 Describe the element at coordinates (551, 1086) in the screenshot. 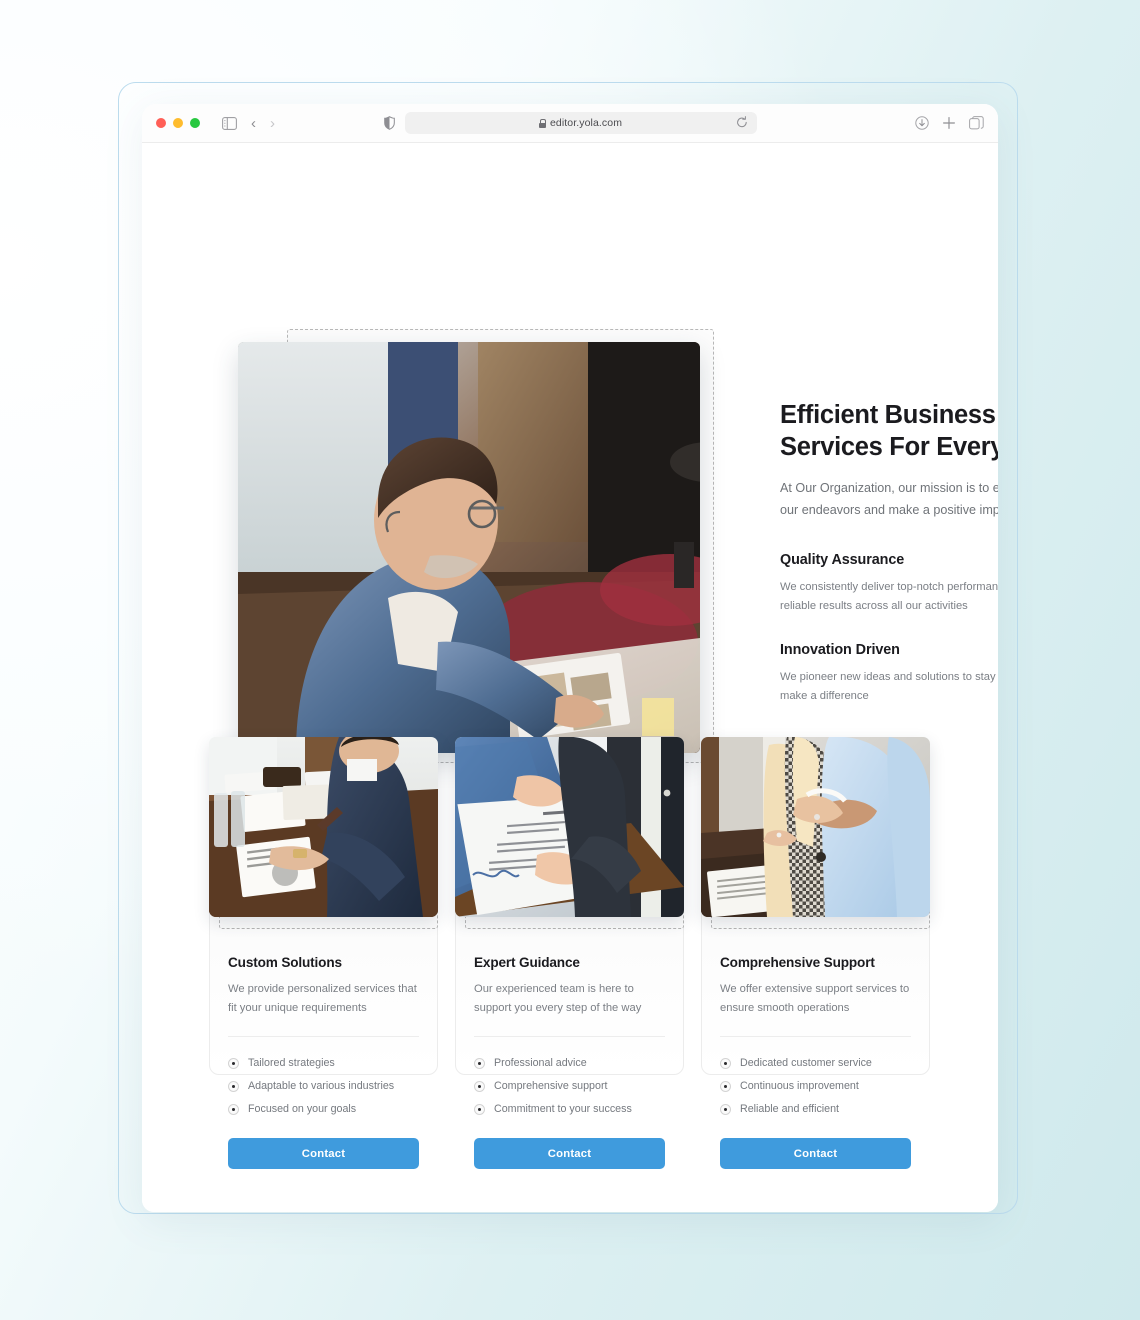

I see `list-item-label: Comprehensive support` at that location.